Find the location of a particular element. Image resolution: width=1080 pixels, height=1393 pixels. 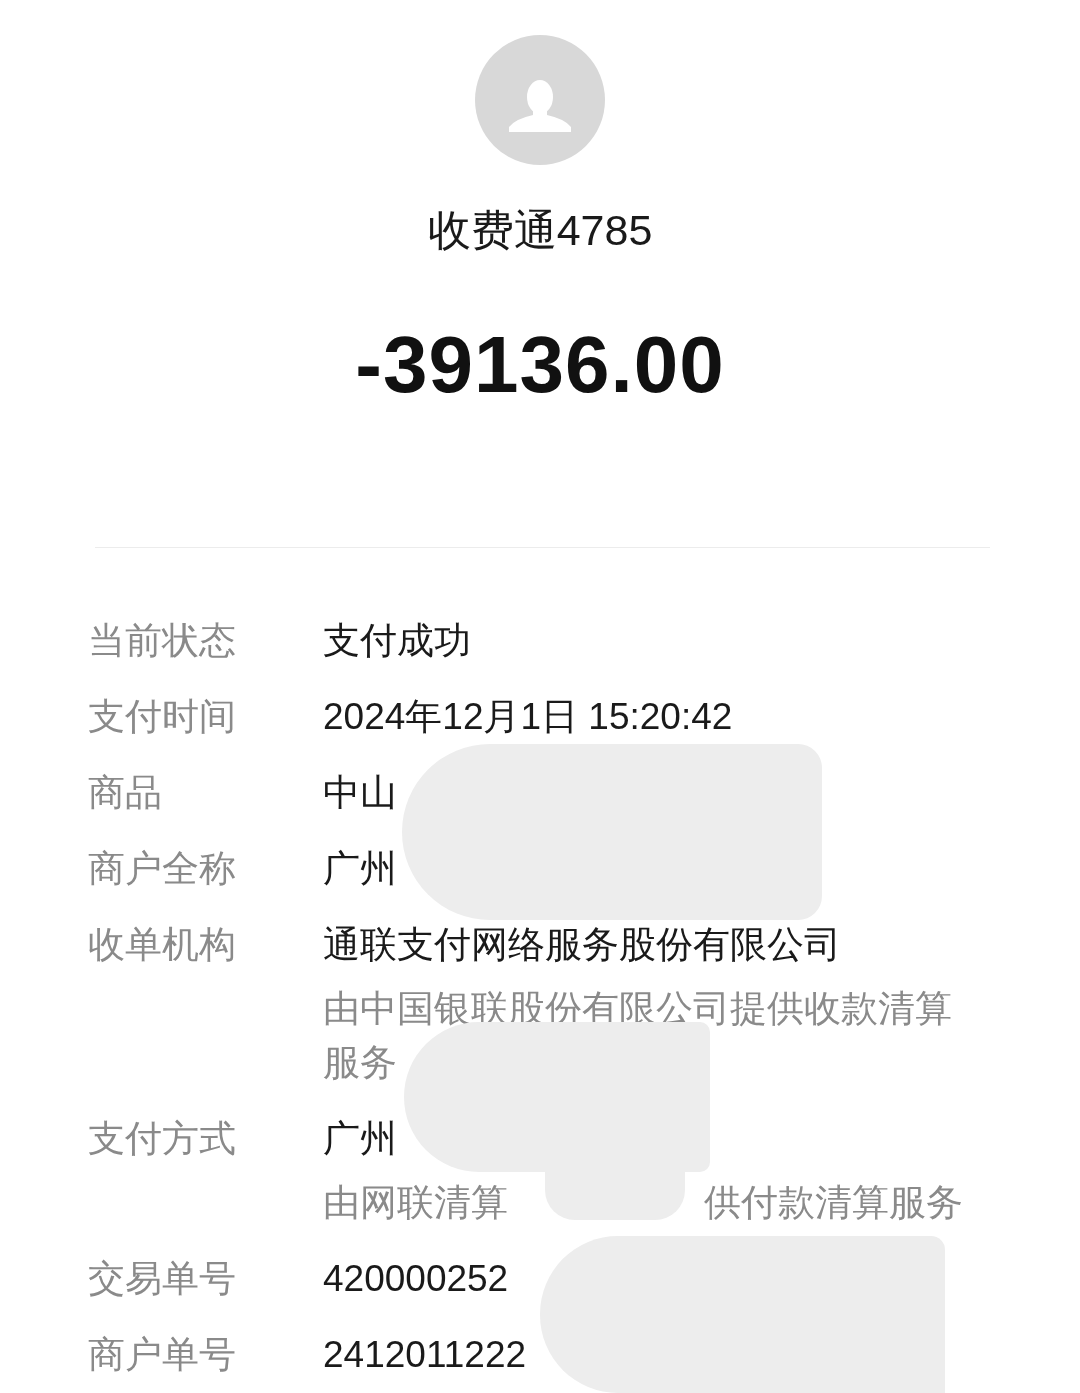

field-label: 当前状态 is located at coordinates (162, 641).